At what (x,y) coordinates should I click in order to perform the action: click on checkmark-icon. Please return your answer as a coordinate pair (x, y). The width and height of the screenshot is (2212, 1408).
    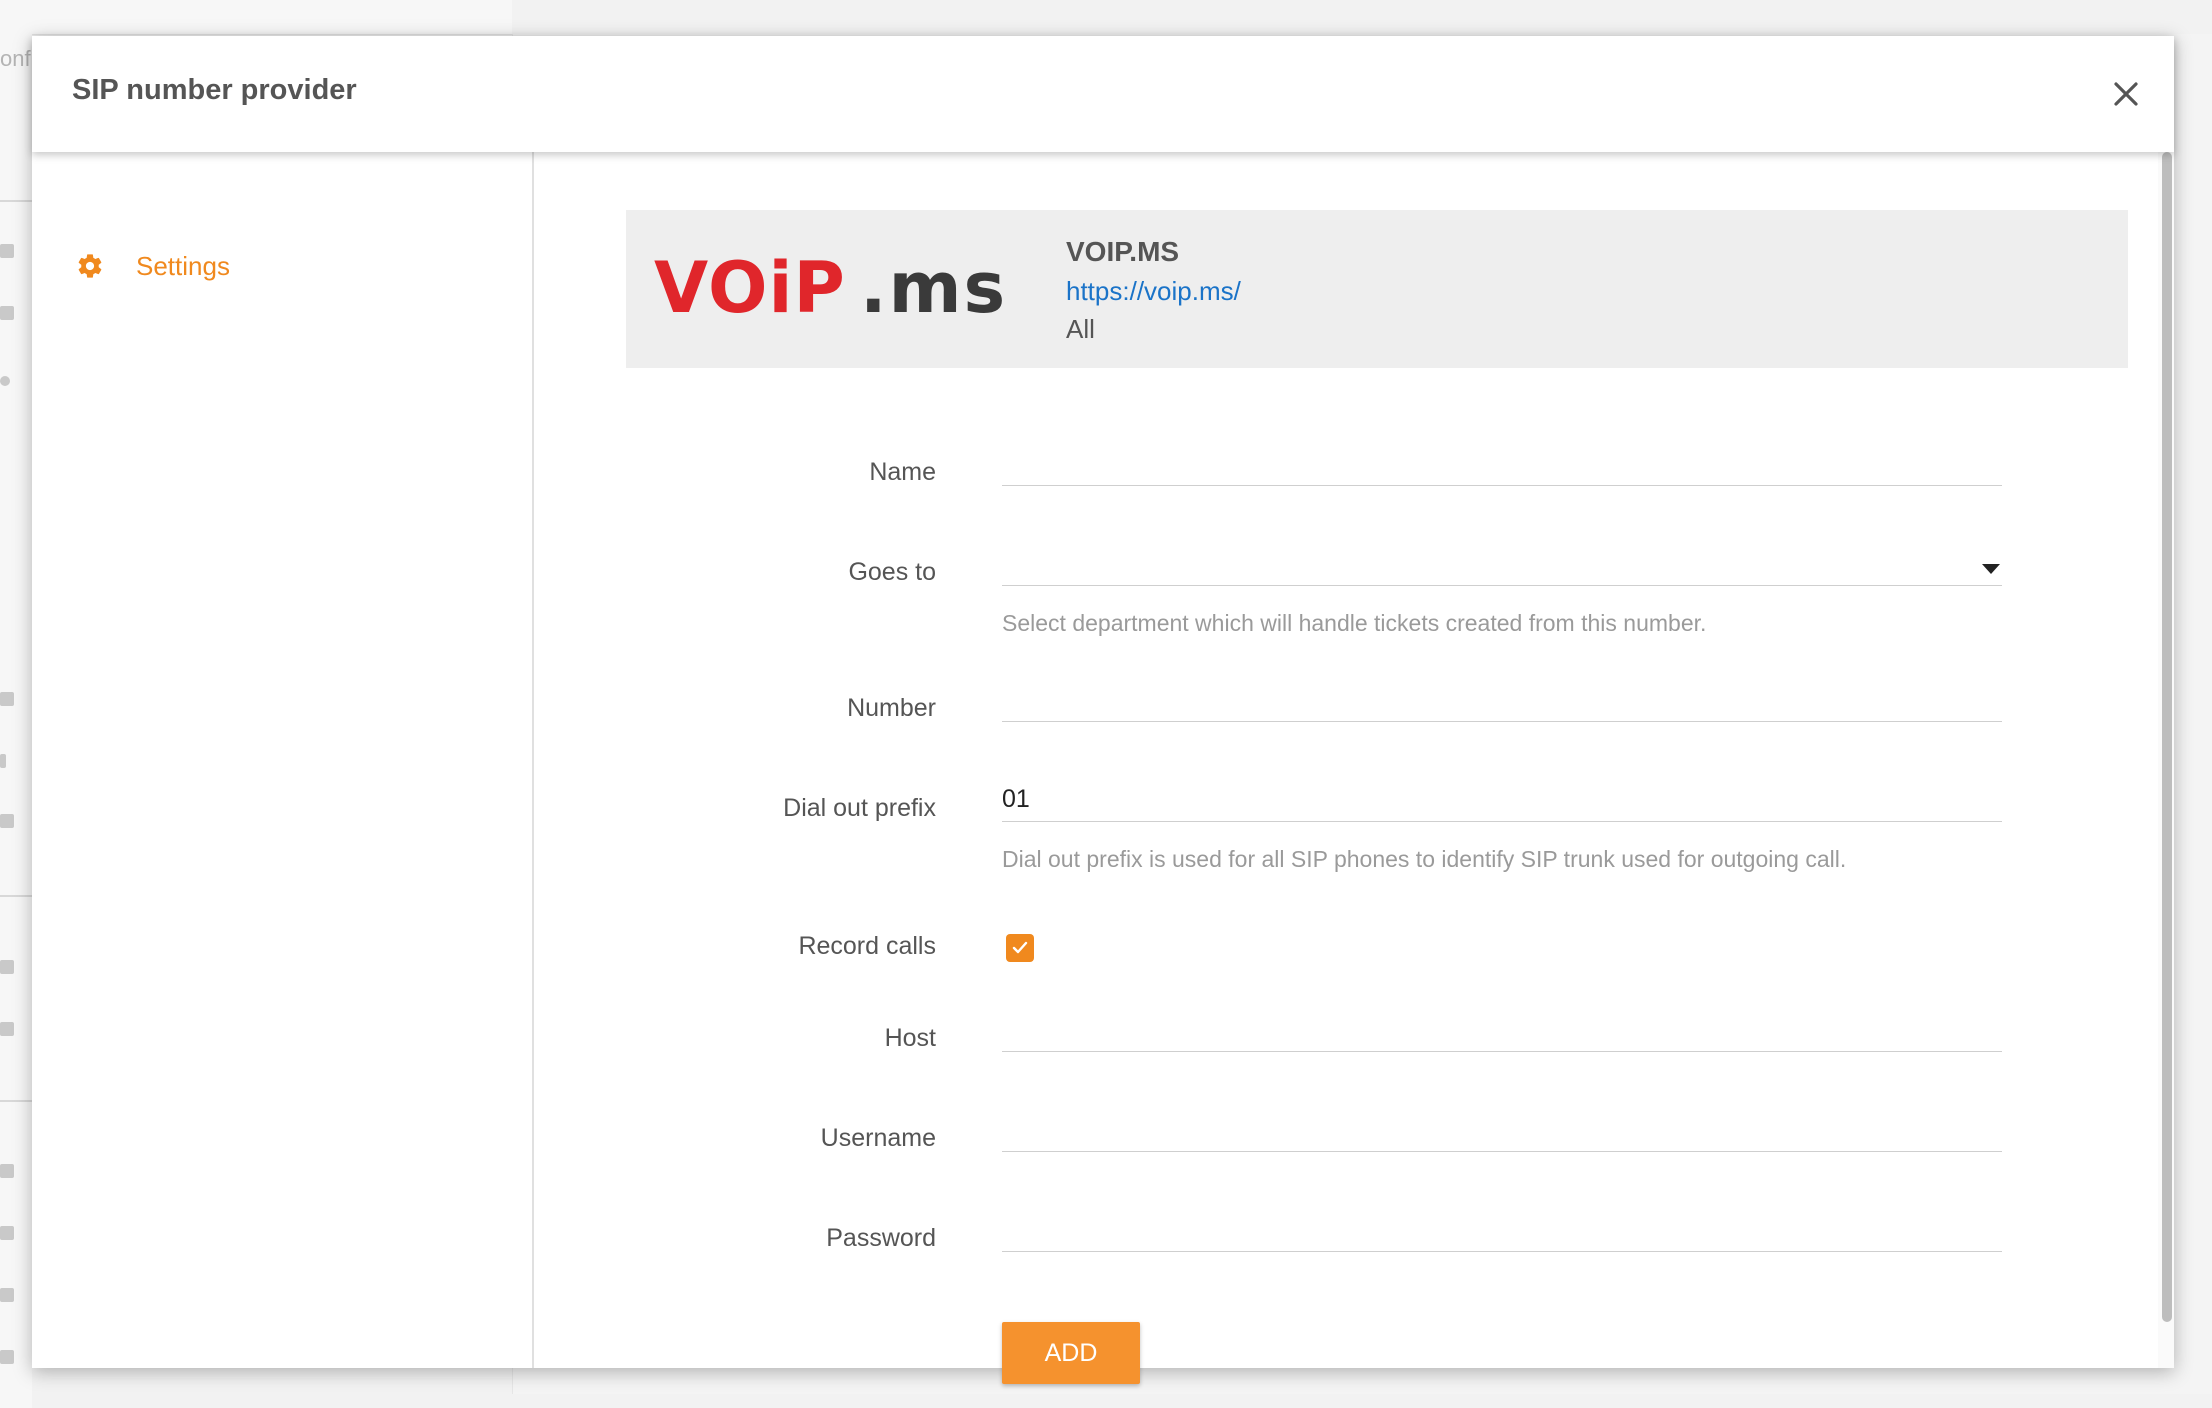
    Looking at the image, I should click on (1020, 947).